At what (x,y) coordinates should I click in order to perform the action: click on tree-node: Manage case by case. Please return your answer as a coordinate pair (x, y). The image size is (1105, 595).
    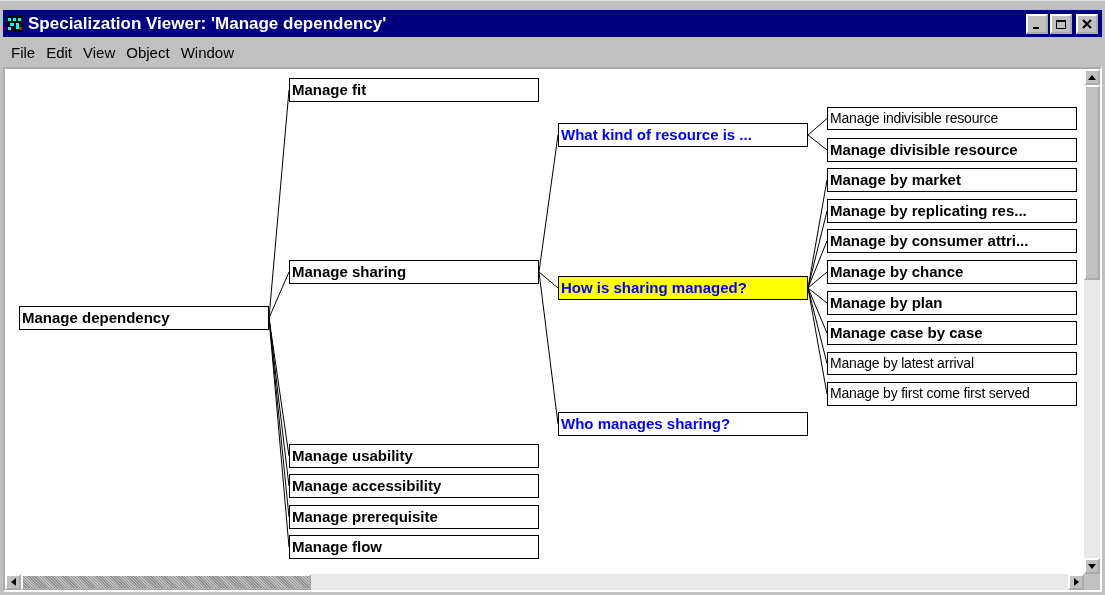
    Looking at the image, I should click on (952, 333).